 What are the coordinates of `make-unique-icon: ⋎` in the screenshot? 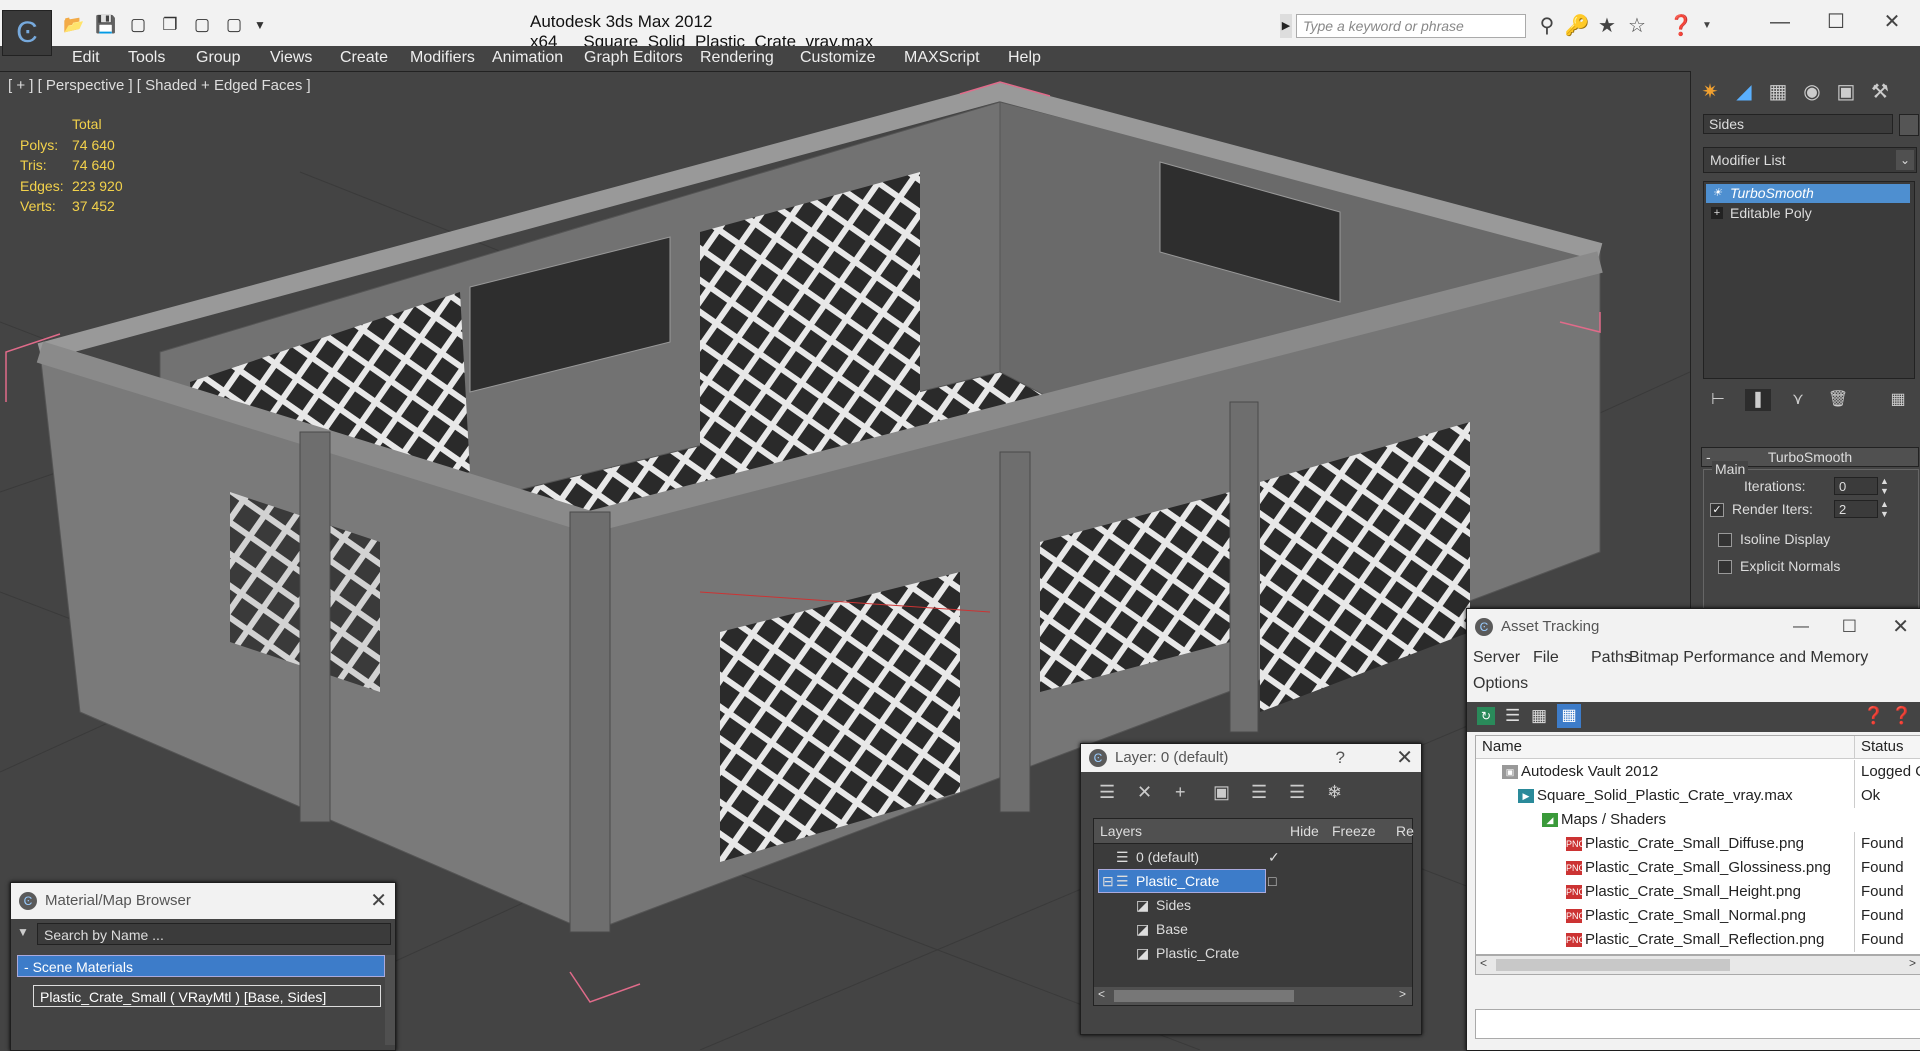 It's located at (1798, 400).